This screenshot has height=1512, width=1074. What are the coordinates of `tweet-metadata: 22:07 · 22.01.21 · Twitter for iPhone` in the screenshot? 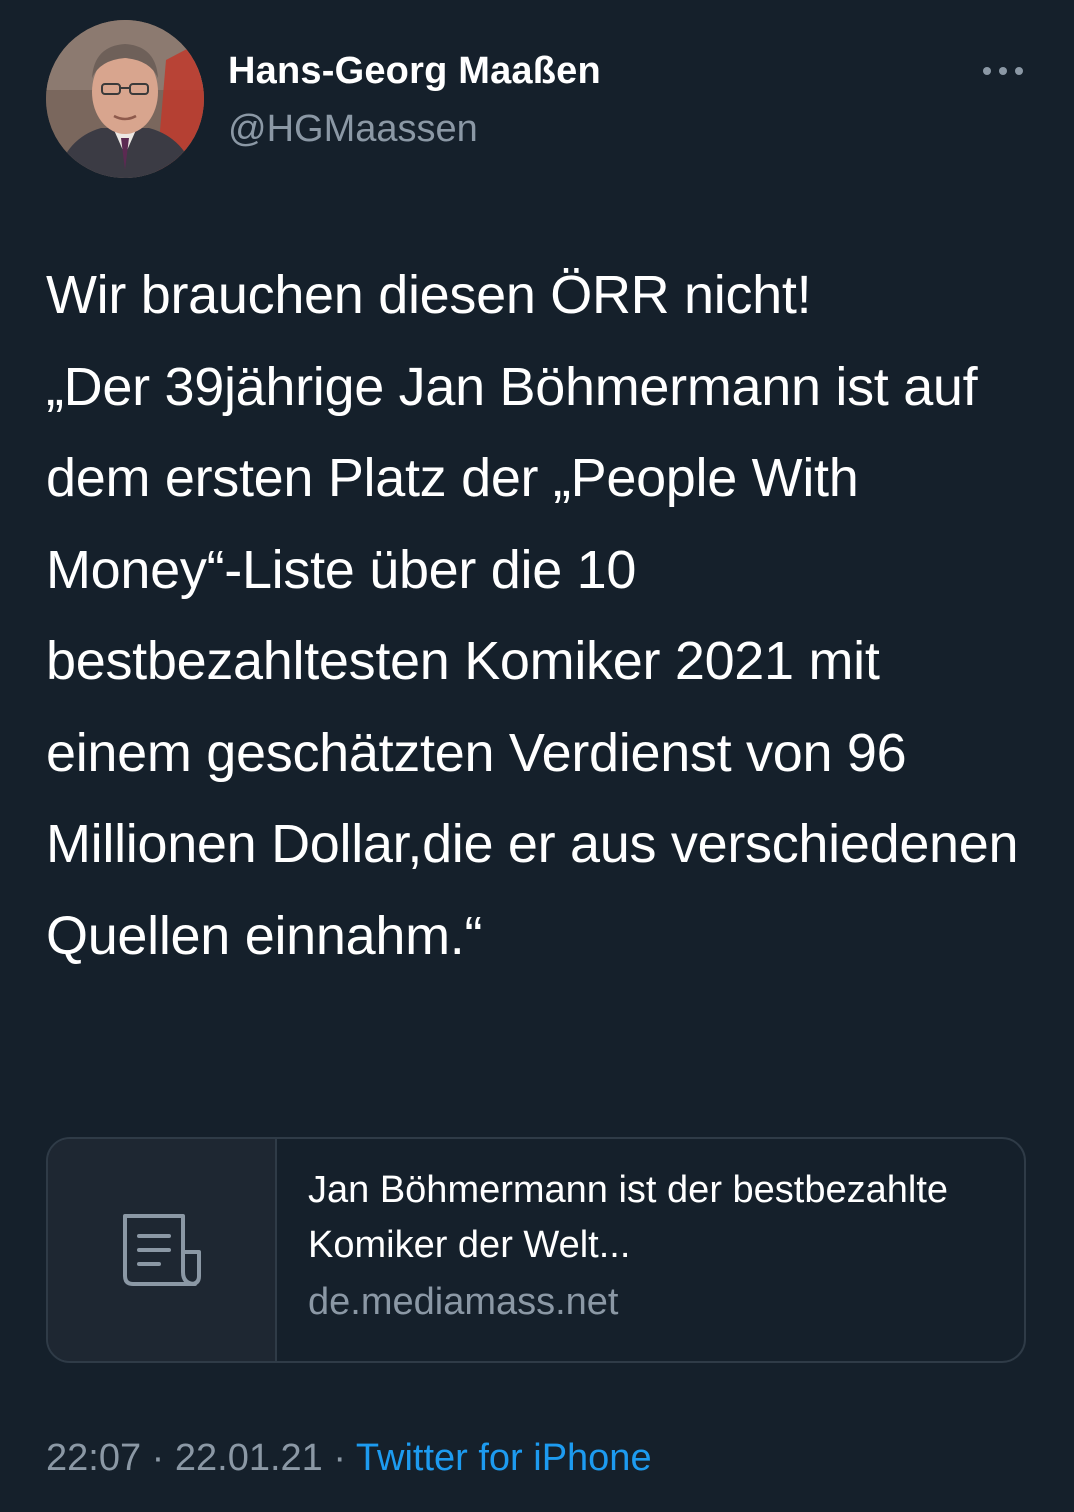 It's located at (349, 1458).